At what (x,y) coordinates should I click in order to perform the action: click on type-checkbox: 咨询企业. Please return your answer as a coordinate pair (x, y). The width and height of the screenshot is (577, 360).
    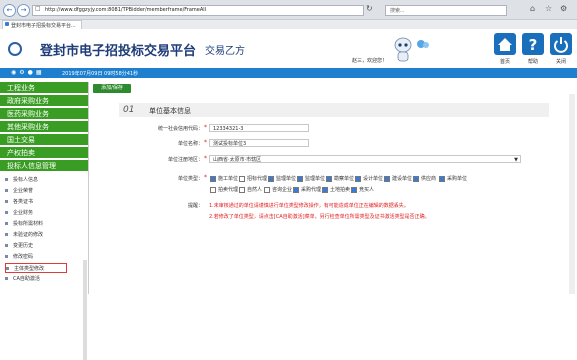
    Looking at the image, I should click on (278, 189).